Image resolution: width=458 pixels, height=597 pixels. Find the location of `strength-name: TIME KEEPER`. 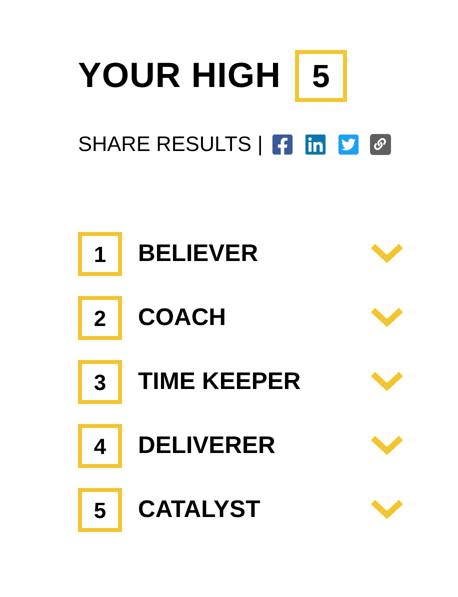

strength-name: TIME KEEPER is located at coordinates (220, 382).